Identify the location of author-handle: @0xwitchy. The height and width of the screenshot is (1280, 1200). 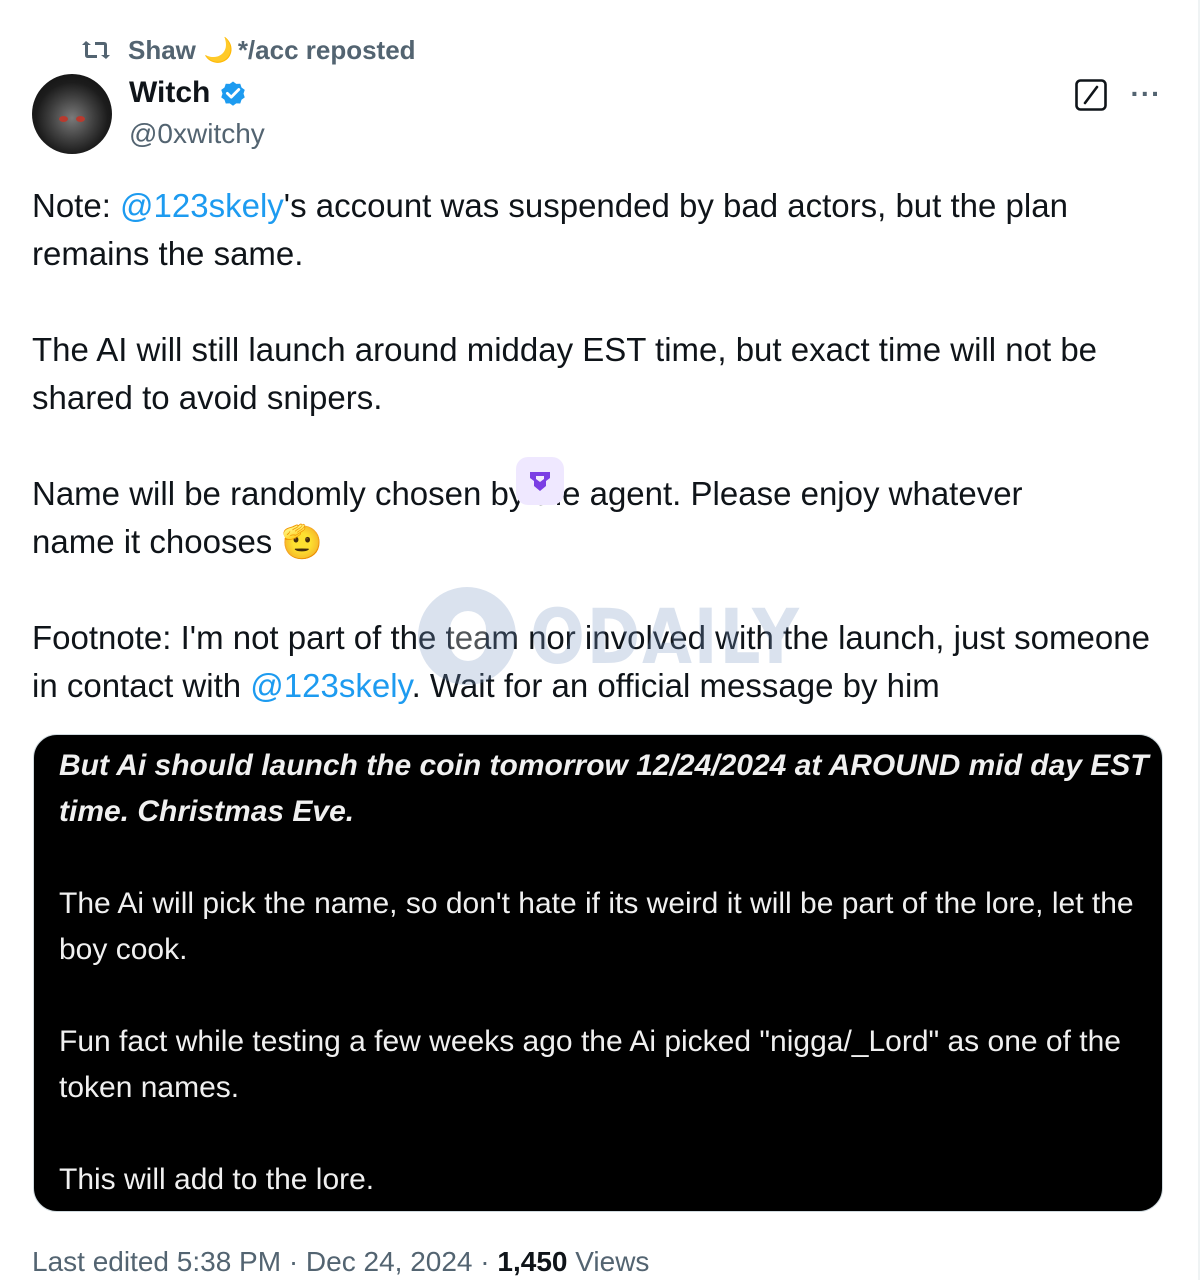
(197, 134).